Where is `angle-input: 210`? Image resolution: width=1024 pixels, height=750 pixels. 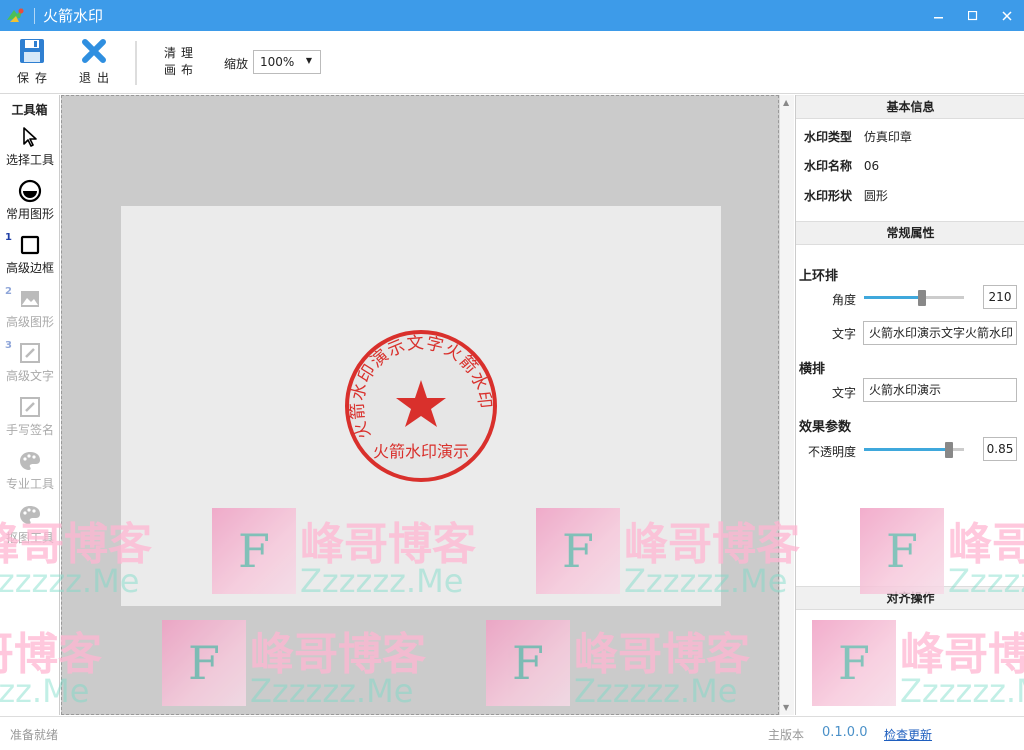 angle-input: 210 is located at coordinates (1000, 297).